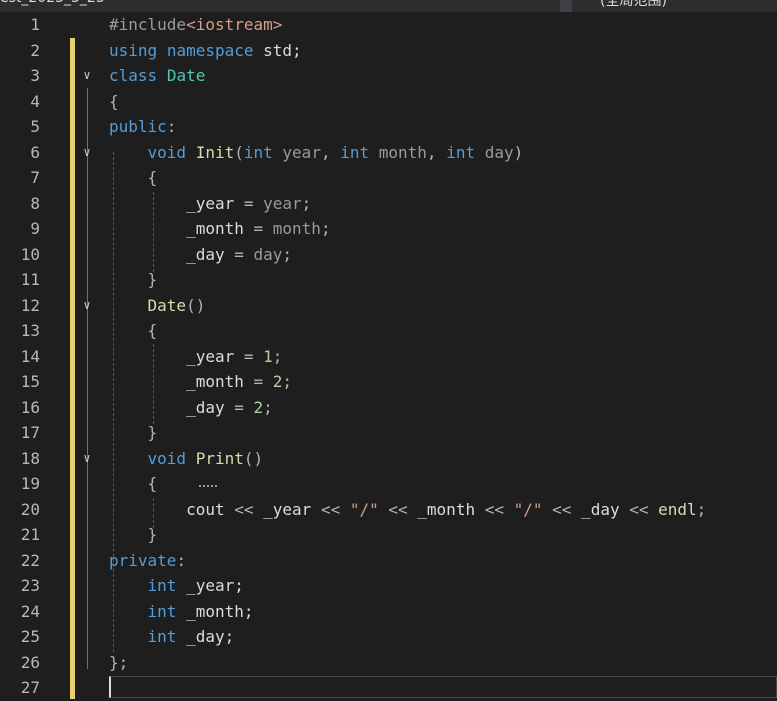  What do you see at coordinates (167, 305) in the screenshot?
I see `code-token: Date` at bounding box center [167, 305].